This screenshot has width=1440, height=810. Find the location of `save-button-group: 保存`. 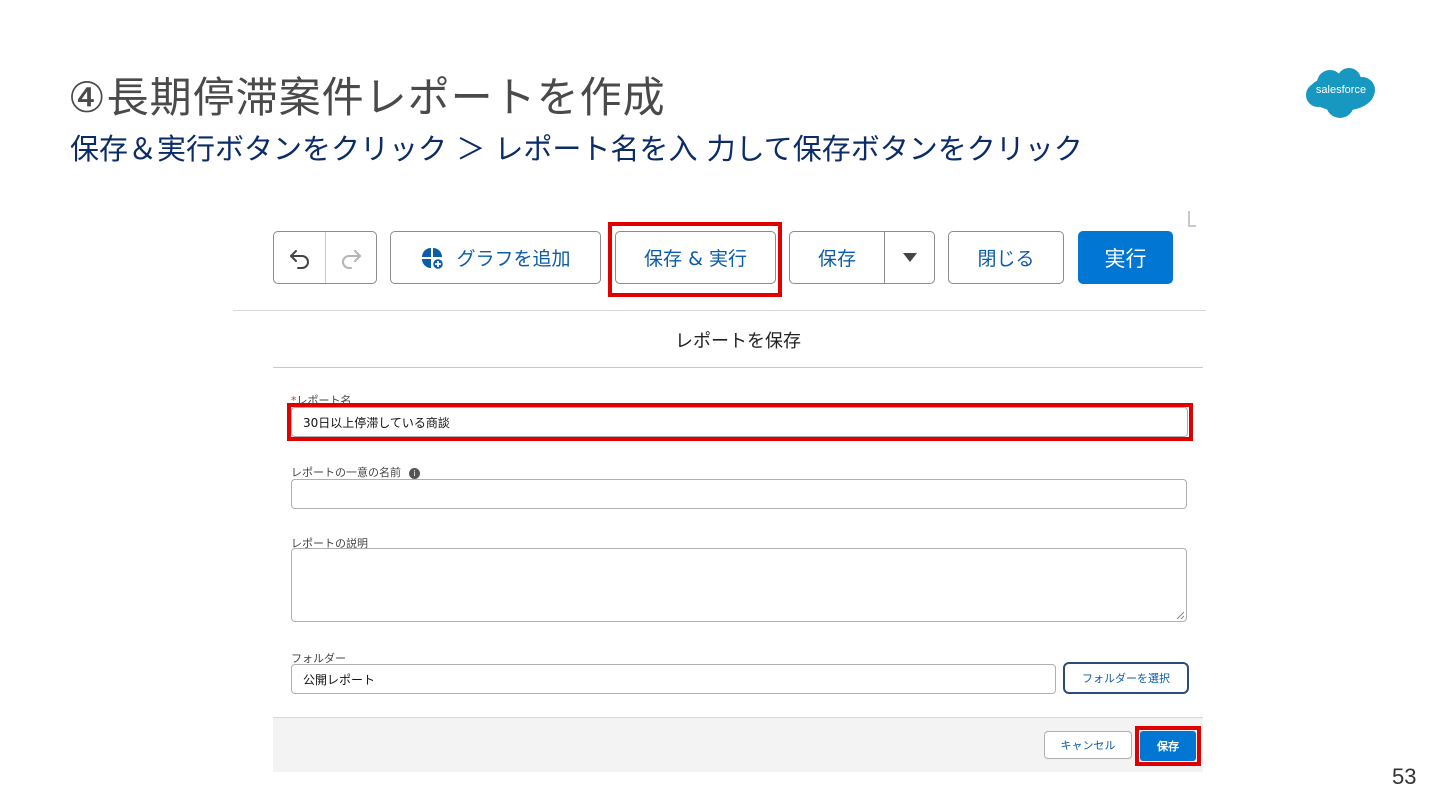

save-button-group: 保存 is located at coordinates (862, 257).